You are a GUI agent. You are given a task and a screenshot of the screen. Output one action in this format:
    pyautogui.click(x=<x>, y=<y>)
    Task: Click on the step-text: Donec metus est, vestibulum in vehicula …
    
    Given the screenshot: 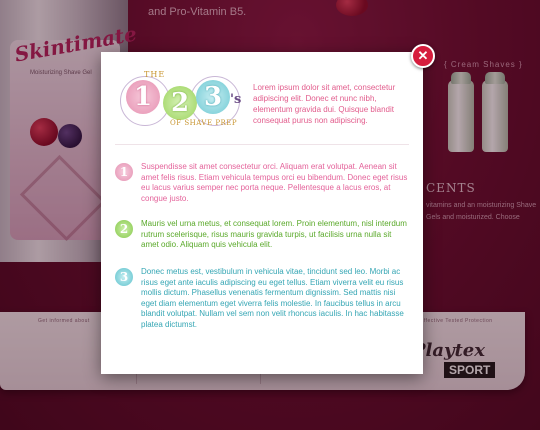 What is the action you would take?
    pyautogui.click(x=272, y=298)
    